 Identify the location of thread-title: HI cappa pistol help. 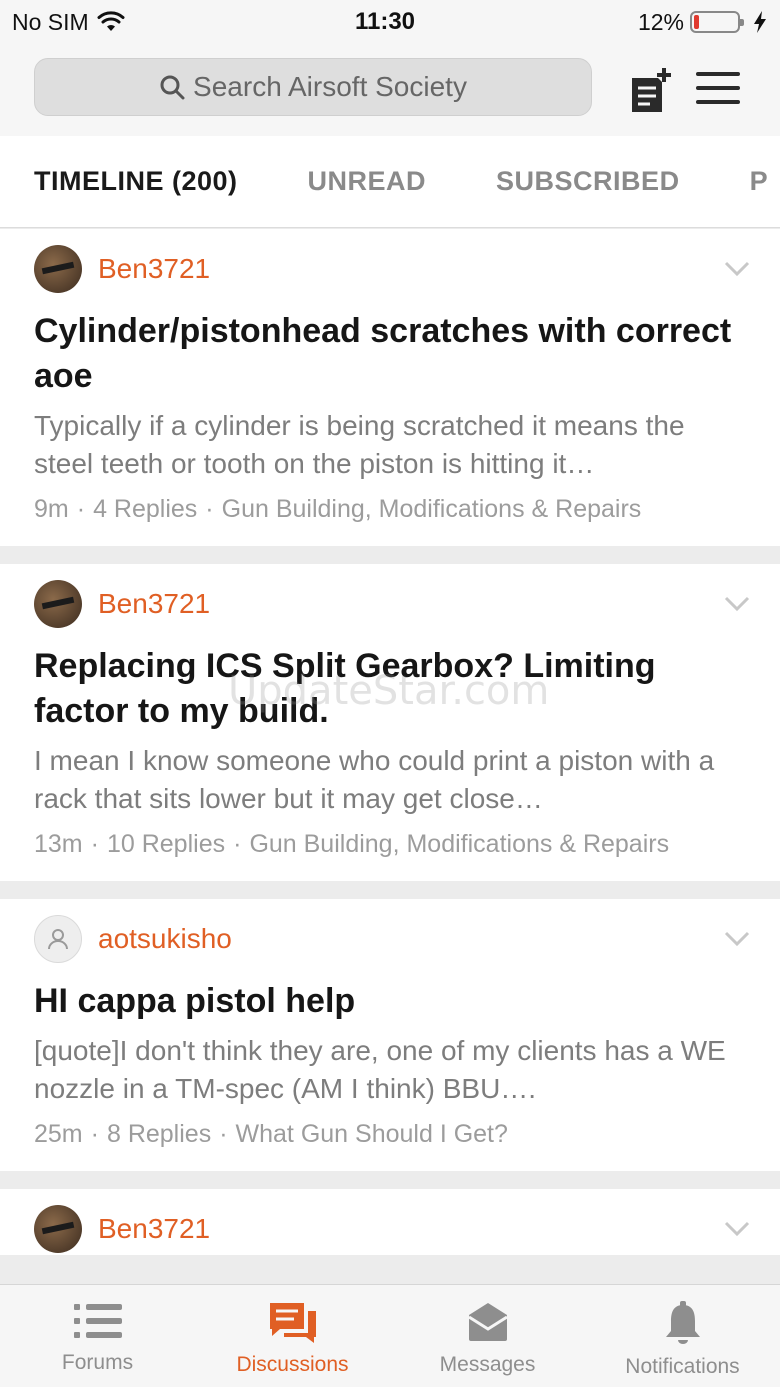
(390, 1001).